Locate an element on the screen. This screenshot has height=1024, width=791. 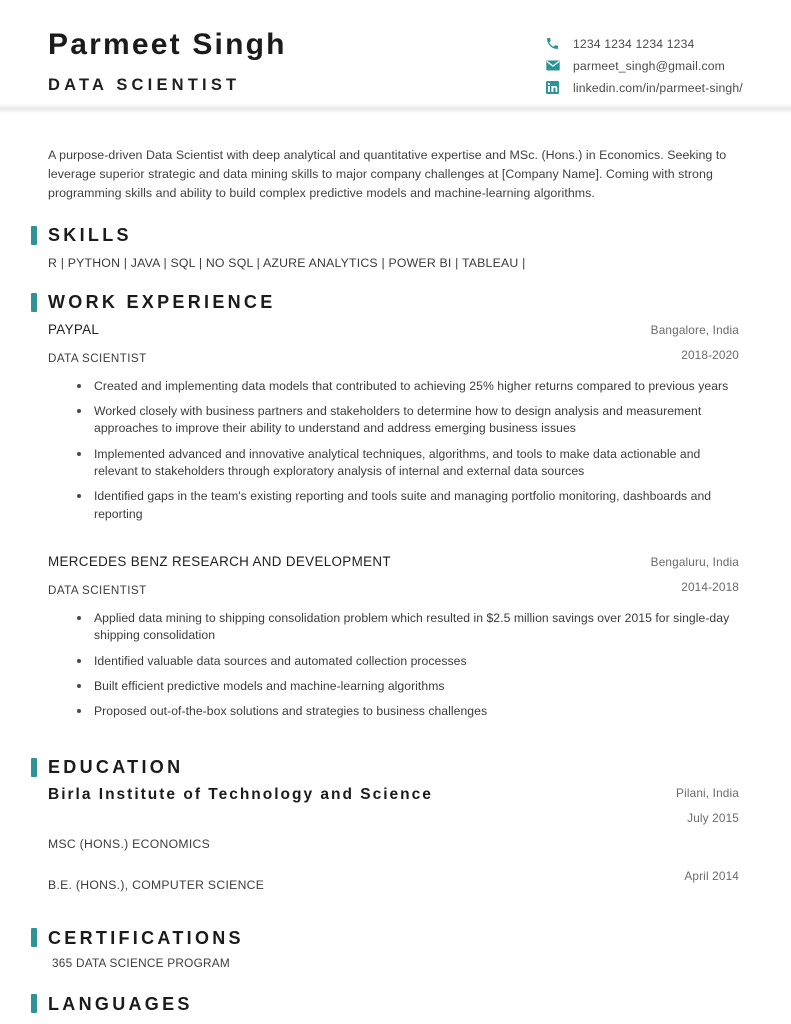
job-company: PAYPAL is located at coordinates (74, 329).